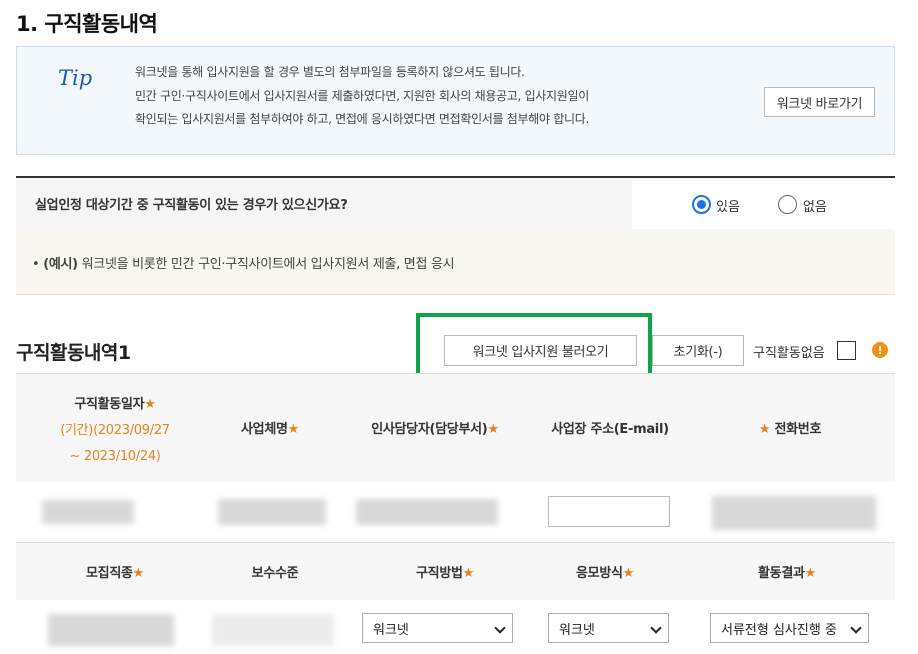 The height and width of the screenshot is (654, 918). I want to click on method-select-value: 워크넷, so click(391, 630).